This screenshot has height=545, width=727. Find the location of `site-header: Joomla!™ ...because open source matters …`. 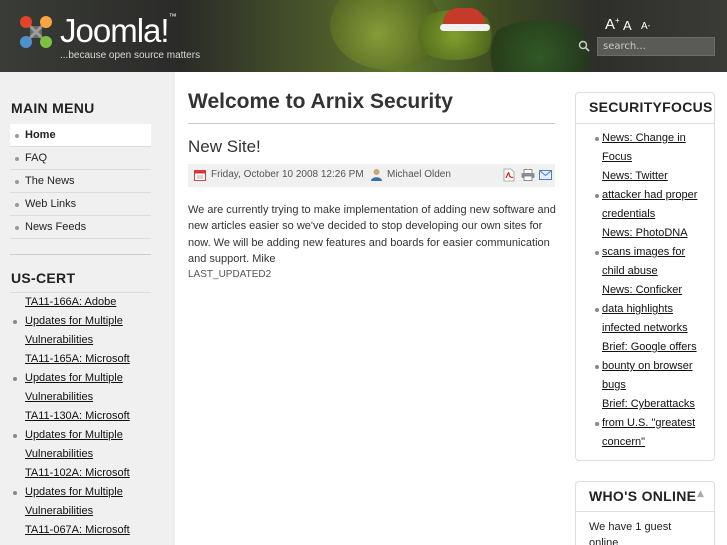

site-header: Joomla!™ ...because open source matters … is located at coordinates (363, 36).